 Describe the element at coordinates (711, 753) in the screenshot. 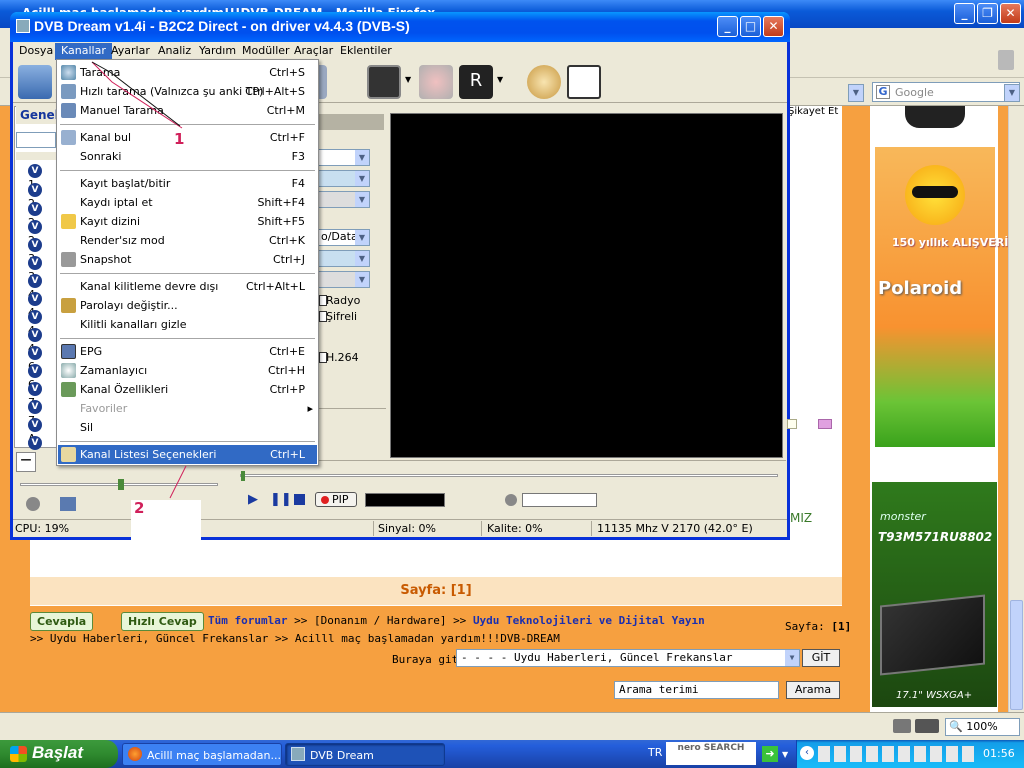

I see `nero-search-box: nero SEARCH` at that location.